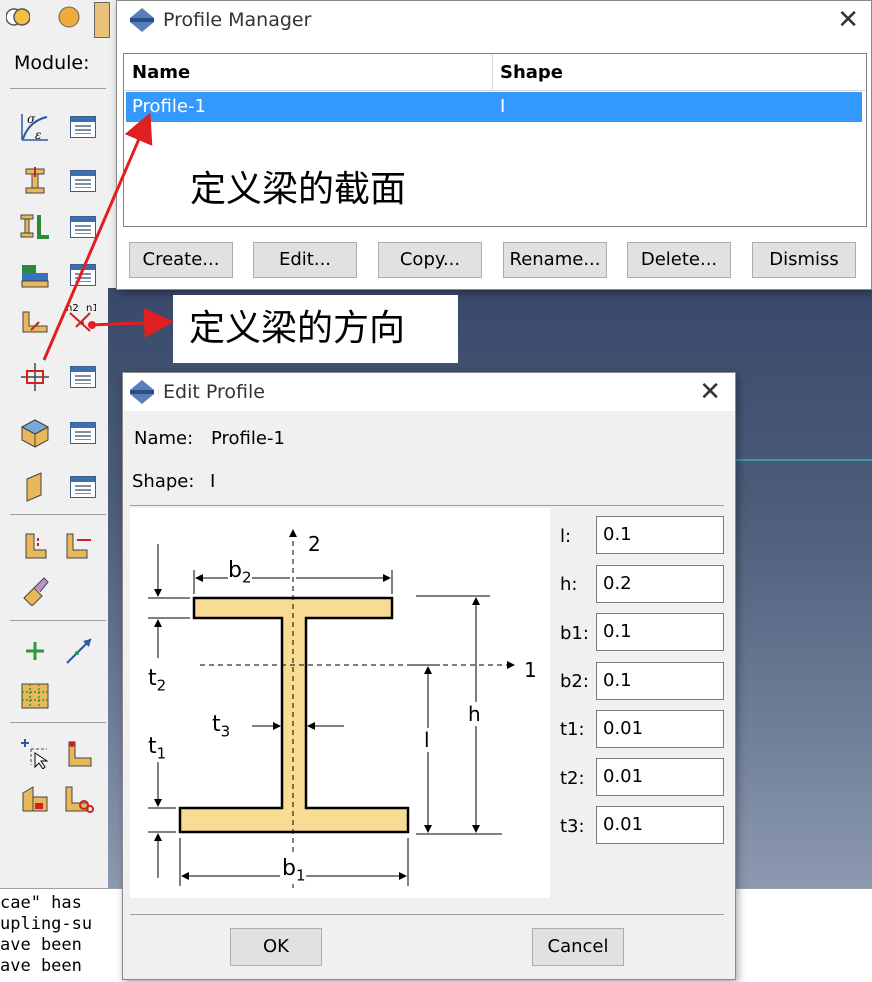 The image size is (872, 982). What do you see at coordinates (569, 584) in the screenshot?
I see `param-label: h:` at bounding box center [569, 584].